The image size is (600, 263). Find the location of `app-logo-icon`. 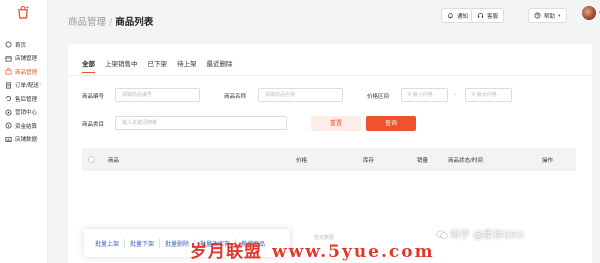

app-logo-icon is located at coordinates (23, 12).